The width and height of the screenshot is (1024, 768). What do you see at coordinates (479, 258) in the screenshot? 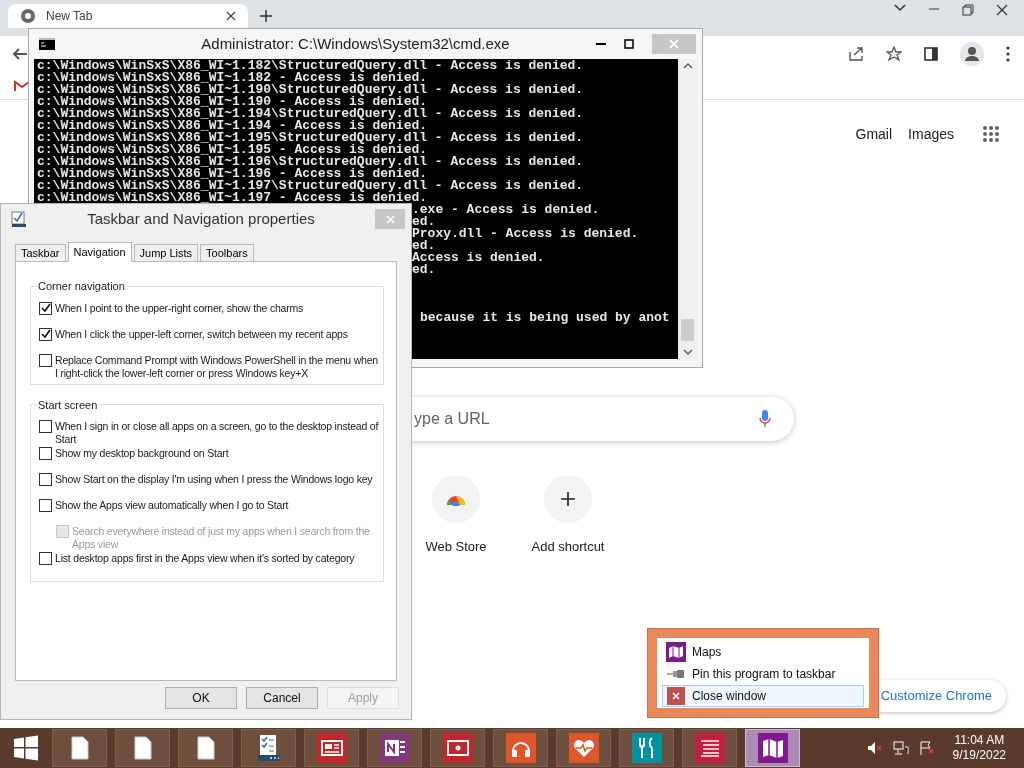
I see `console-line: Access is denied.` at bounding box center [479, 258].